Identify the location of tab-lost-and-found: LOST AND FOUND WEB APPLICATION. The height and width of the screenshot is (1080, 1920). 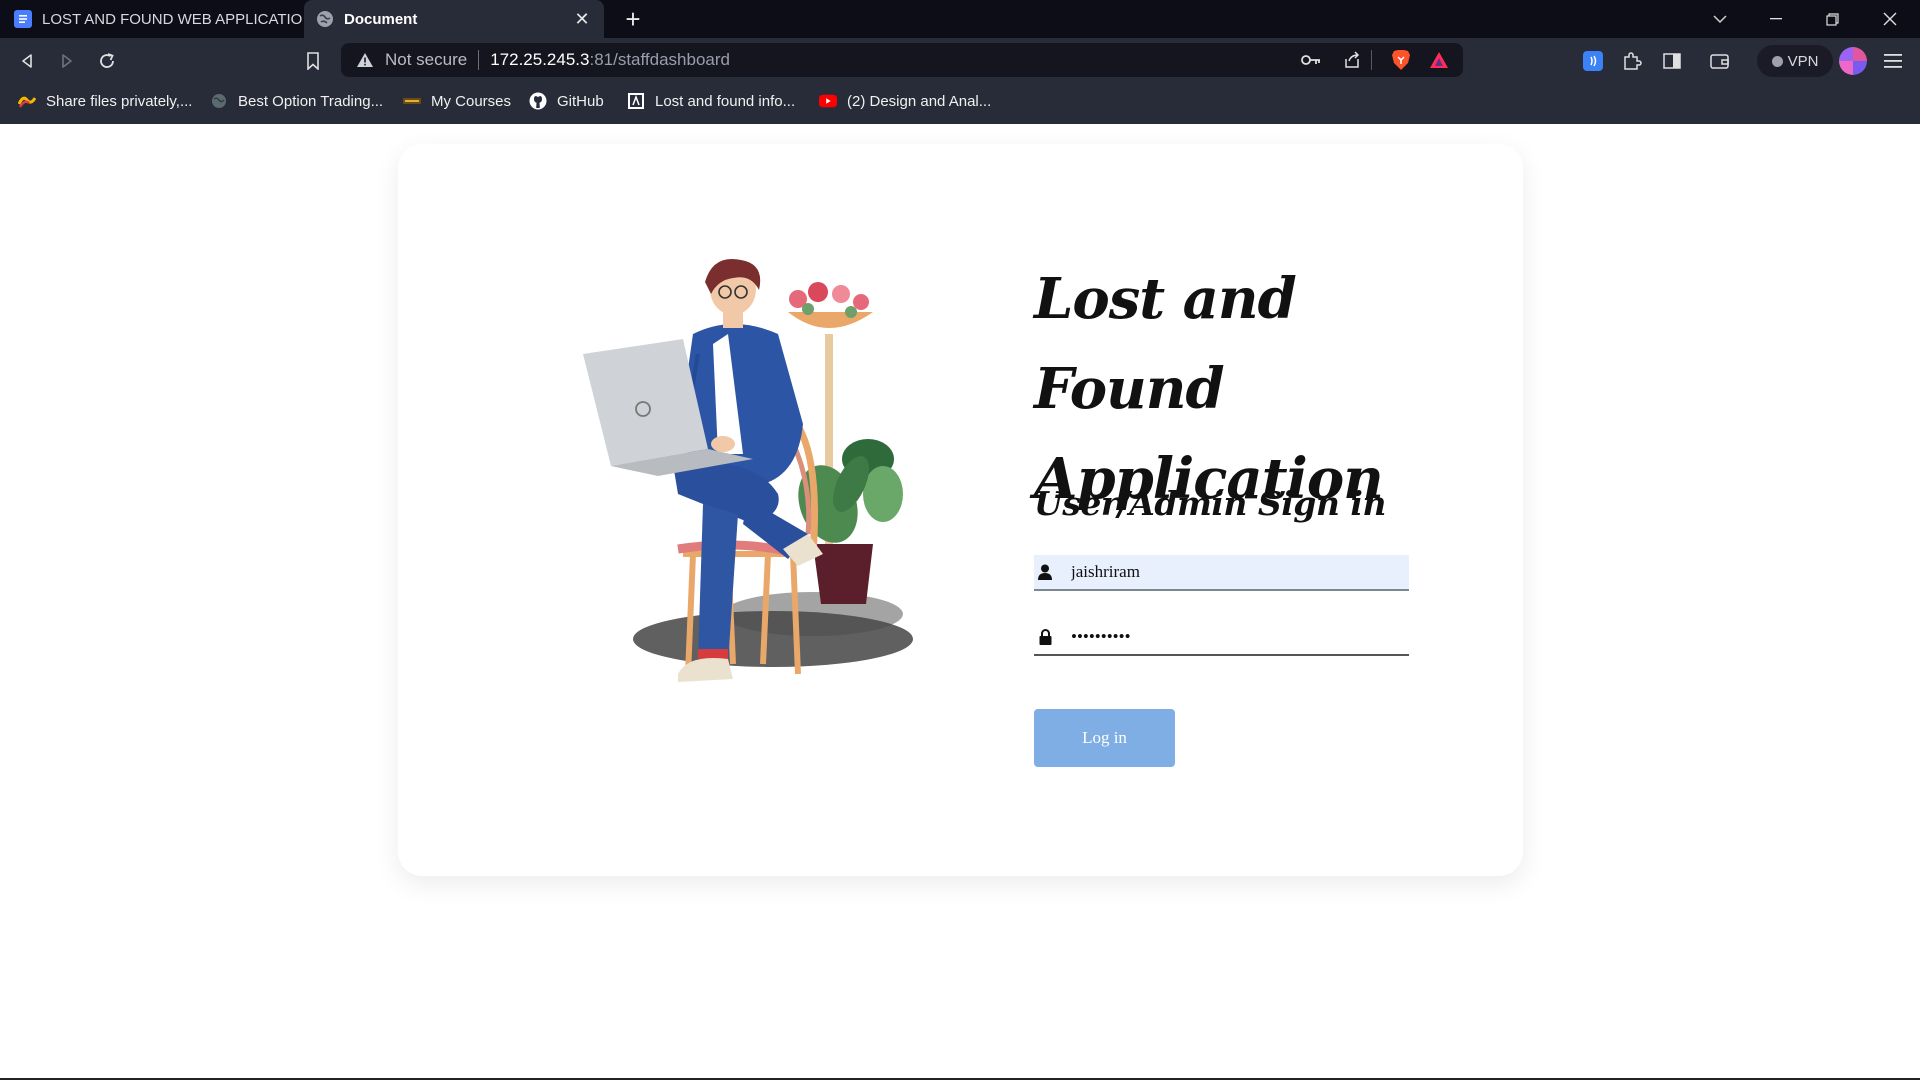
(151, 19).